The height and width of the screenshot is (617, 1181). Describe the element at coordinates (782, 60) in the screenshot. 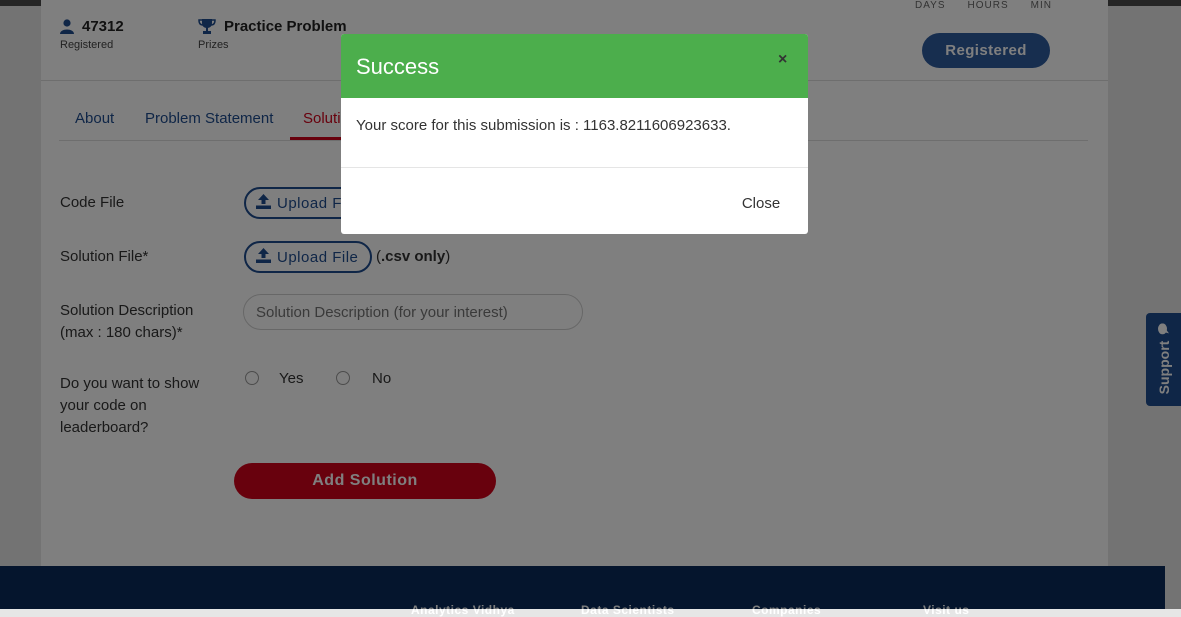

I see `modal-close-icon: ×` at that location.